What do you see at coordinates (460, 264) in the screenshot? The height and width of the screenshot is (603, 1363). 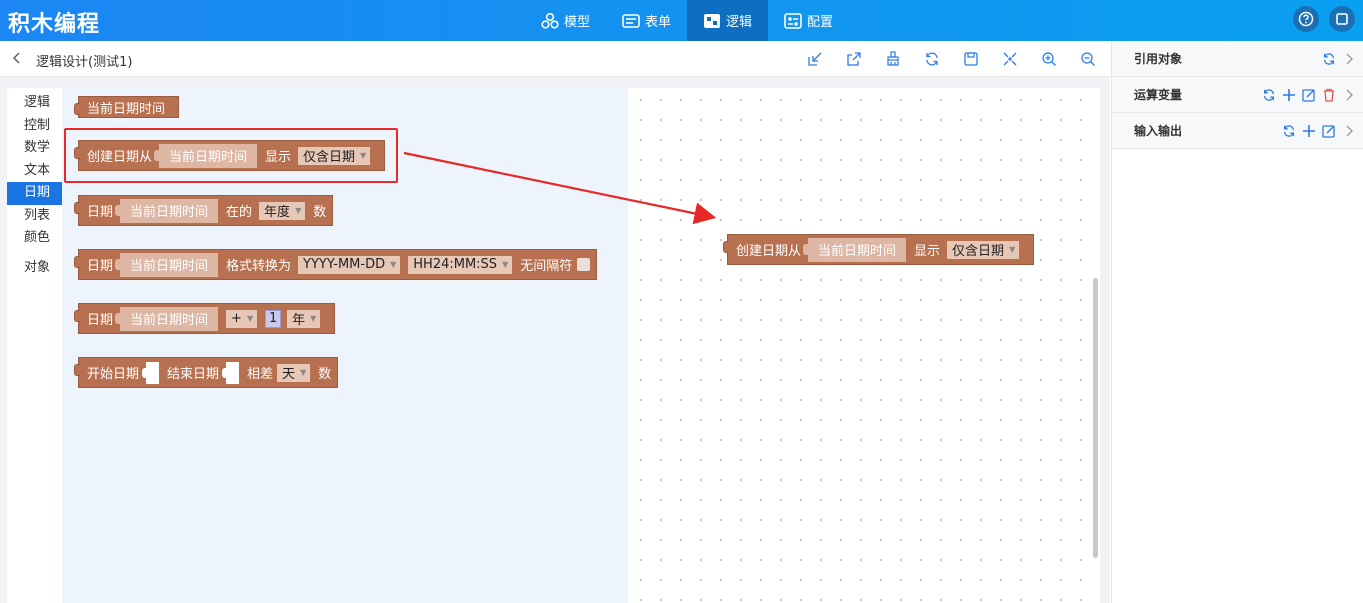 I see `dropdown-time-format: HH24:MM:SS ▼` at bounding box center [460, 264].